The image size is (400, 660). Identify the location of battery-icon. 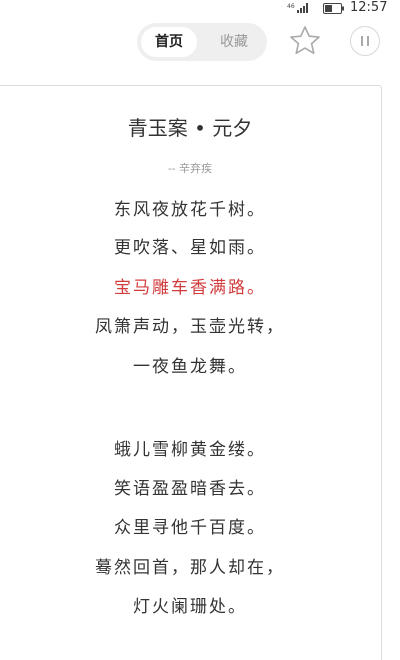
(333, 8).